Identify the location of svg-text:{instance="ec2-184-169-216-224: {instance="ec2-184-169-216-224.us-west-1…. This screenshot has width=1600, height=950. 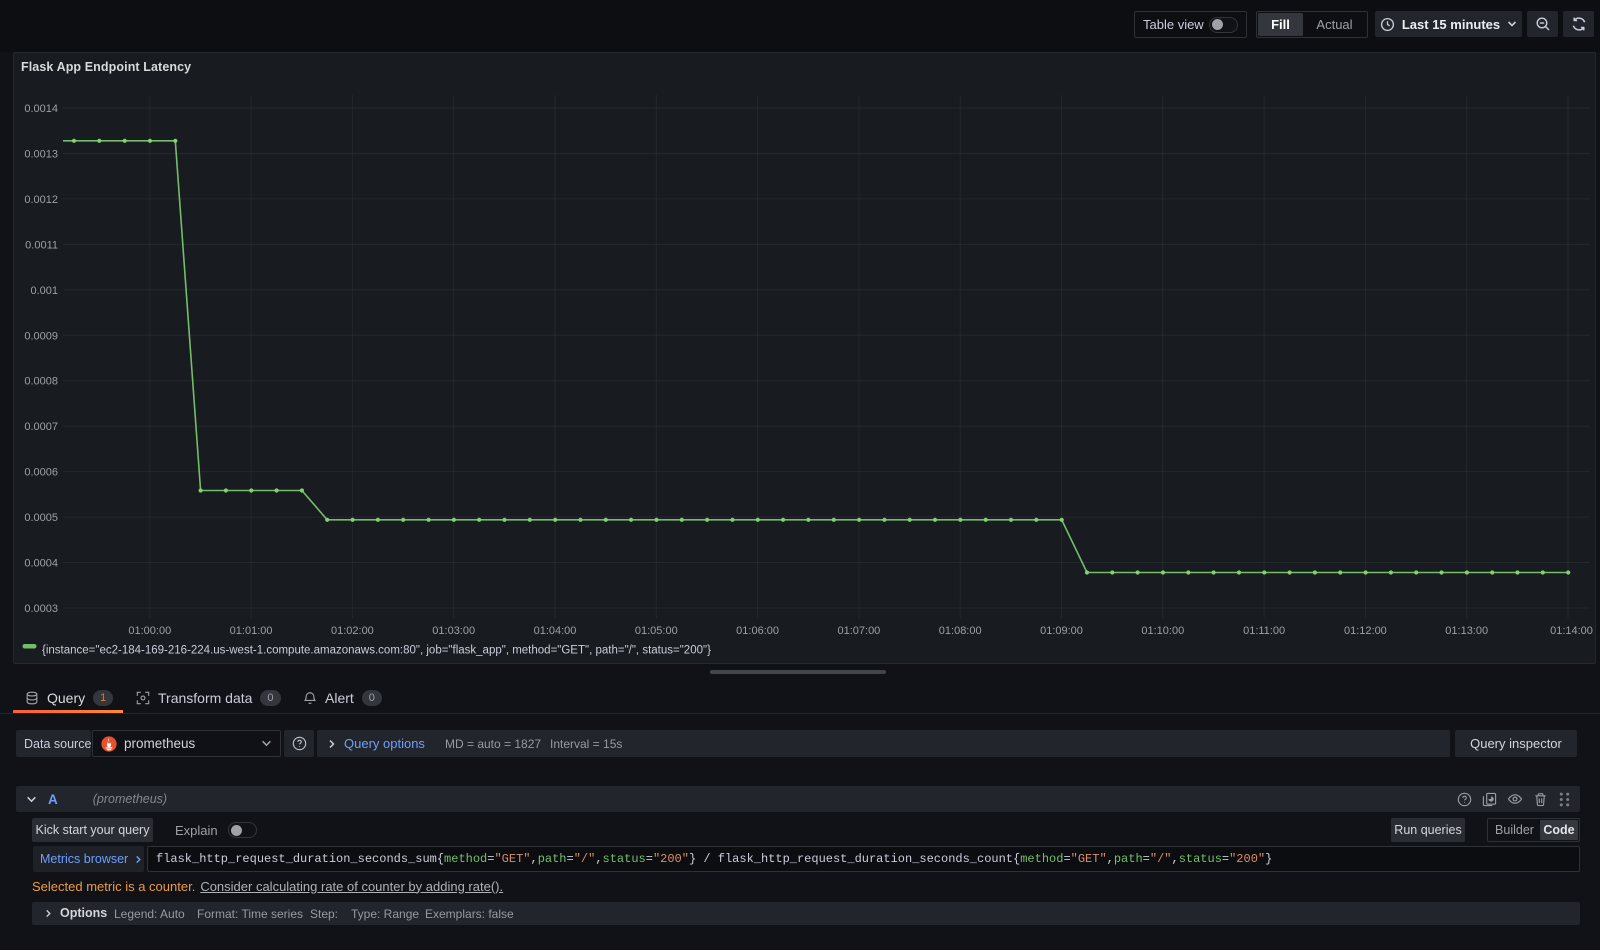
(376, 651).